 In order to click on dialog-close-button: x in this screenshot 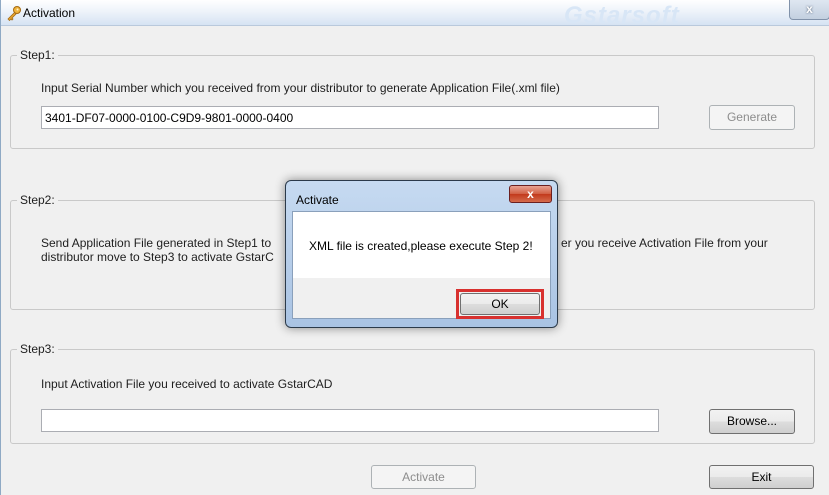, I will do `click(530, 194)`.